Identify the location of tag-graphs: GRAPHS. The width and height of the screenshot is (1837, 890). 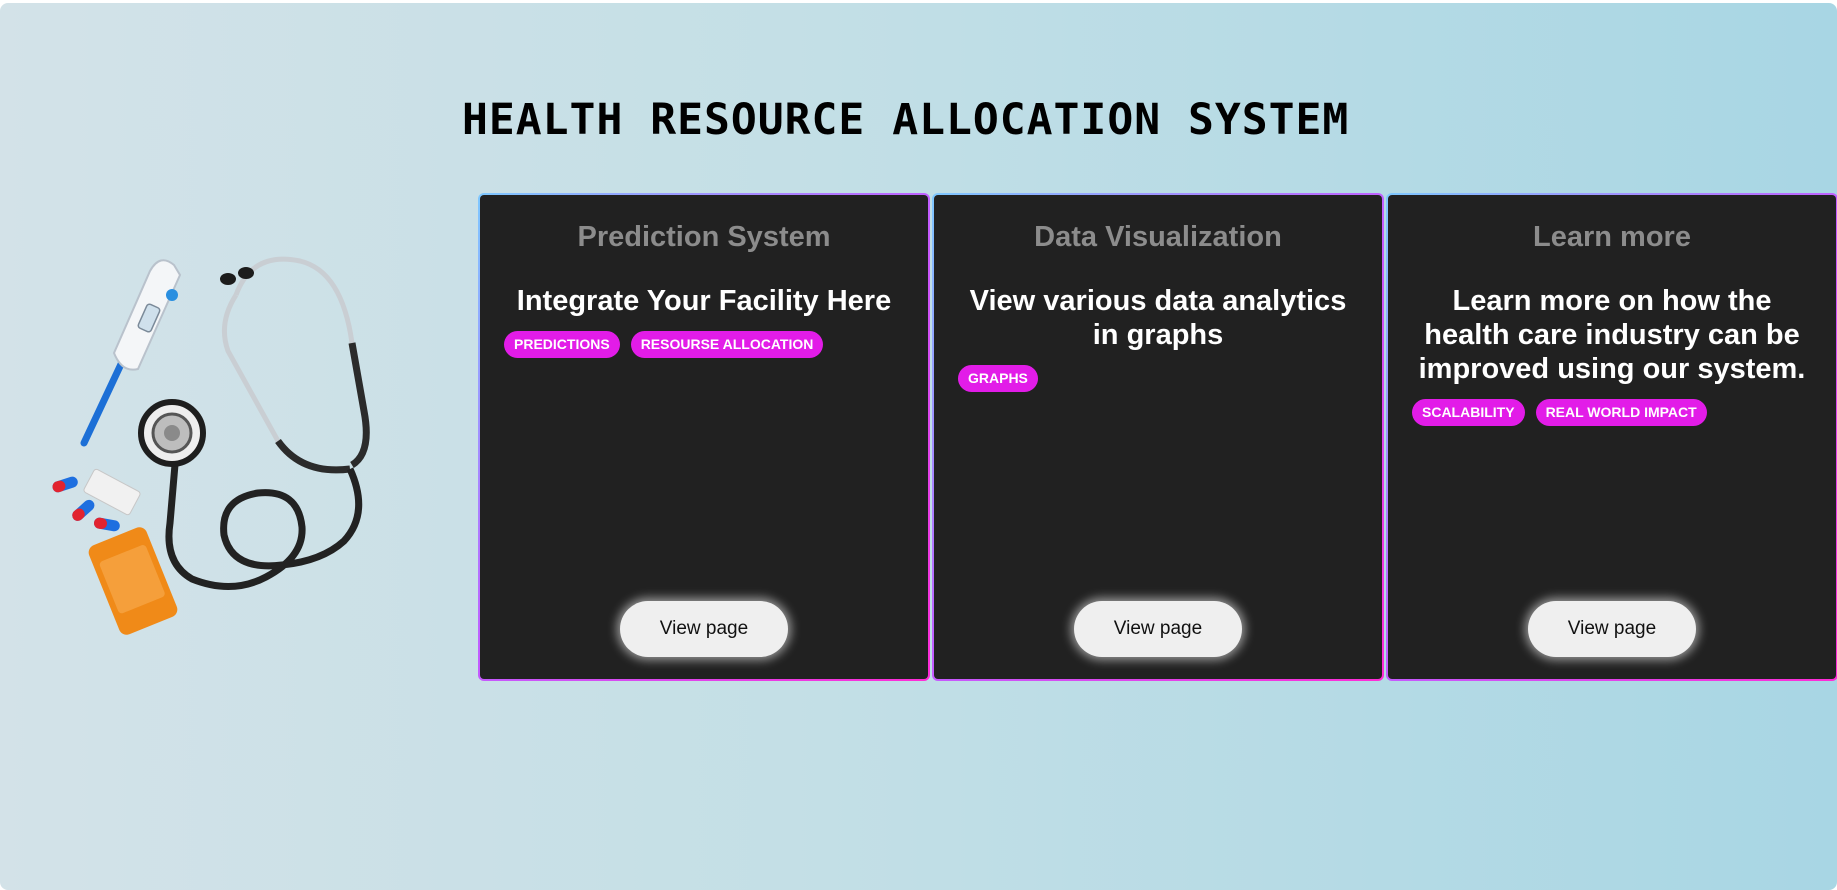
(998, 378).